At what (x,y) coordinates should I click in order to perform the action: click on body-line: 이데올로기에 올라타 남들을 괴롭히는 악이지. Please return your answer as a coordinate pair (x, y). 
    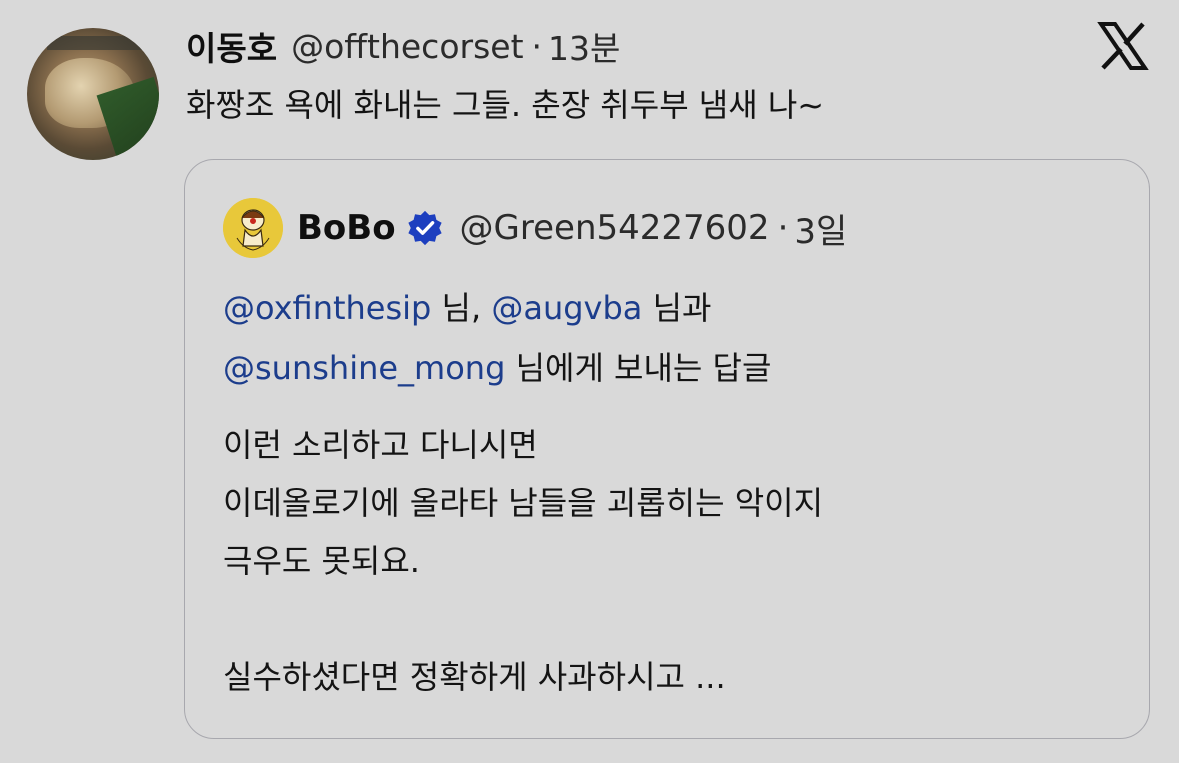
    Looking at the image, I should click on (523, 503).